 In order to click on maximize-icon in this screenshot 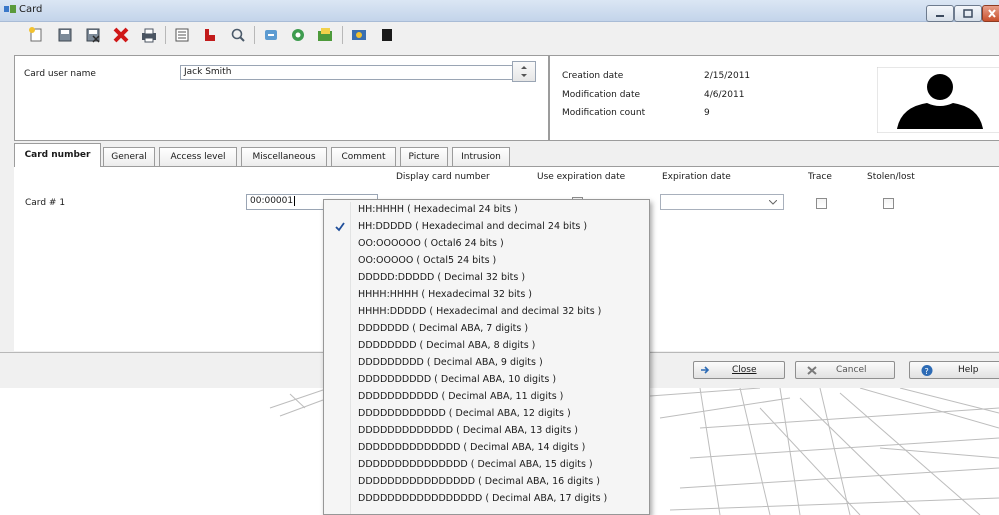, I will do `click(968, 13)`.